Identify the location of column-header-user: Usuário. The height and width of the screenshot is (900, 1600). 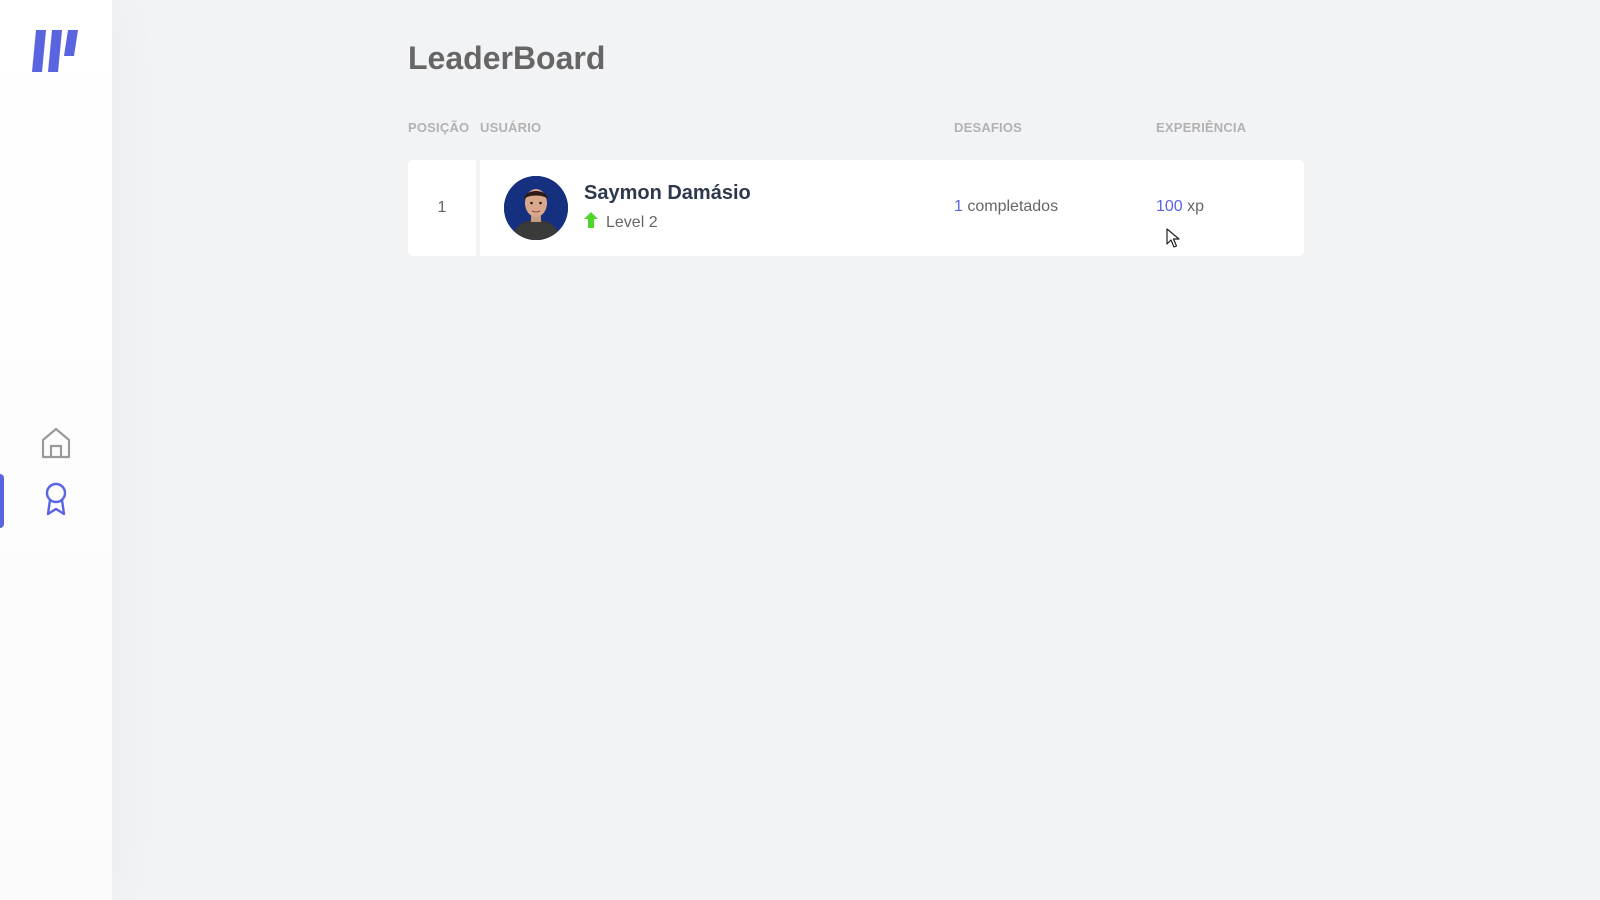
(511, 127).